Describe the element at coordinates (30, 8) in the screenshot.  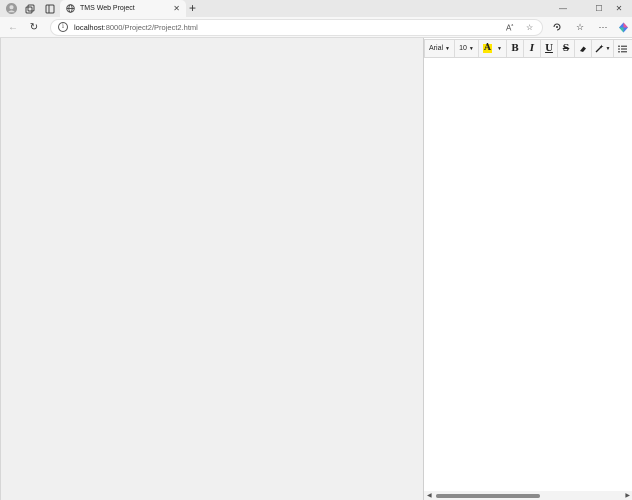
I see `workspaces-icon` at that location.